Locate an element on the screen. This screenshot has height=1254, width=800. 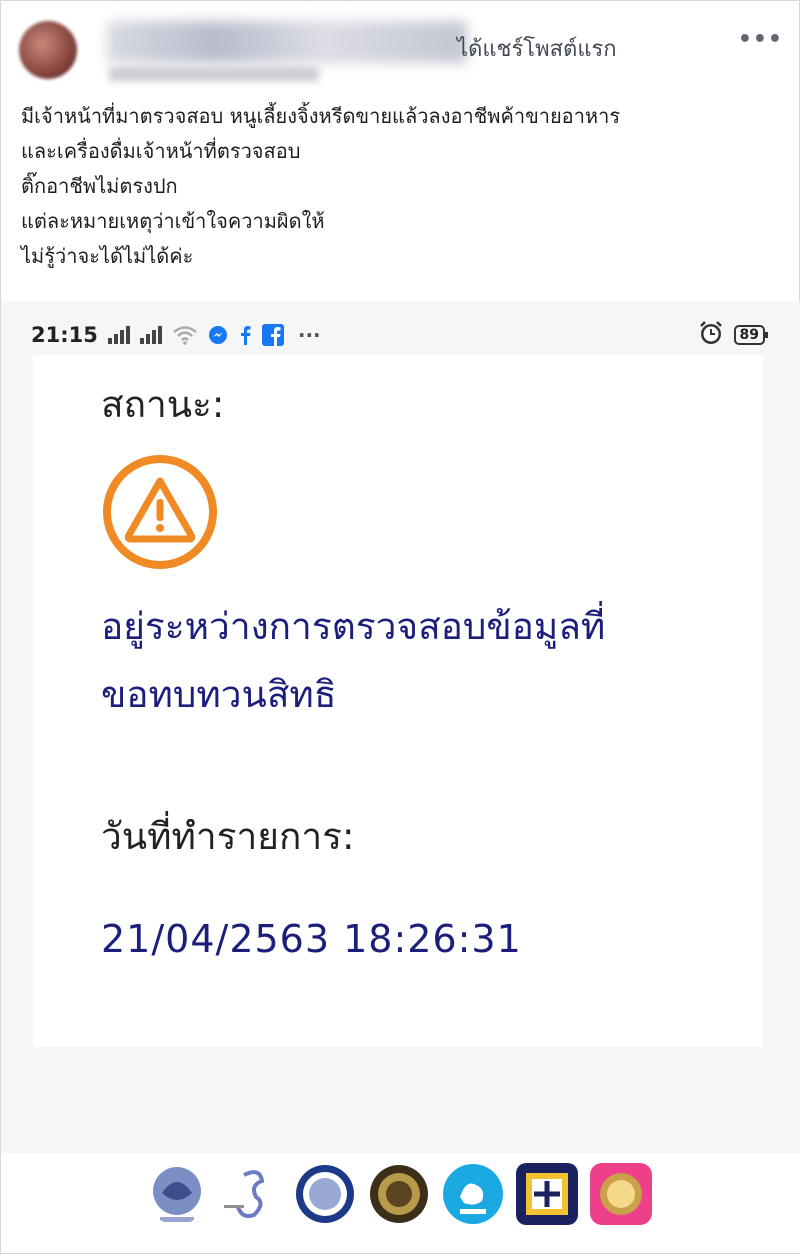
blurred-author-name is located at coordinates (287, 42).